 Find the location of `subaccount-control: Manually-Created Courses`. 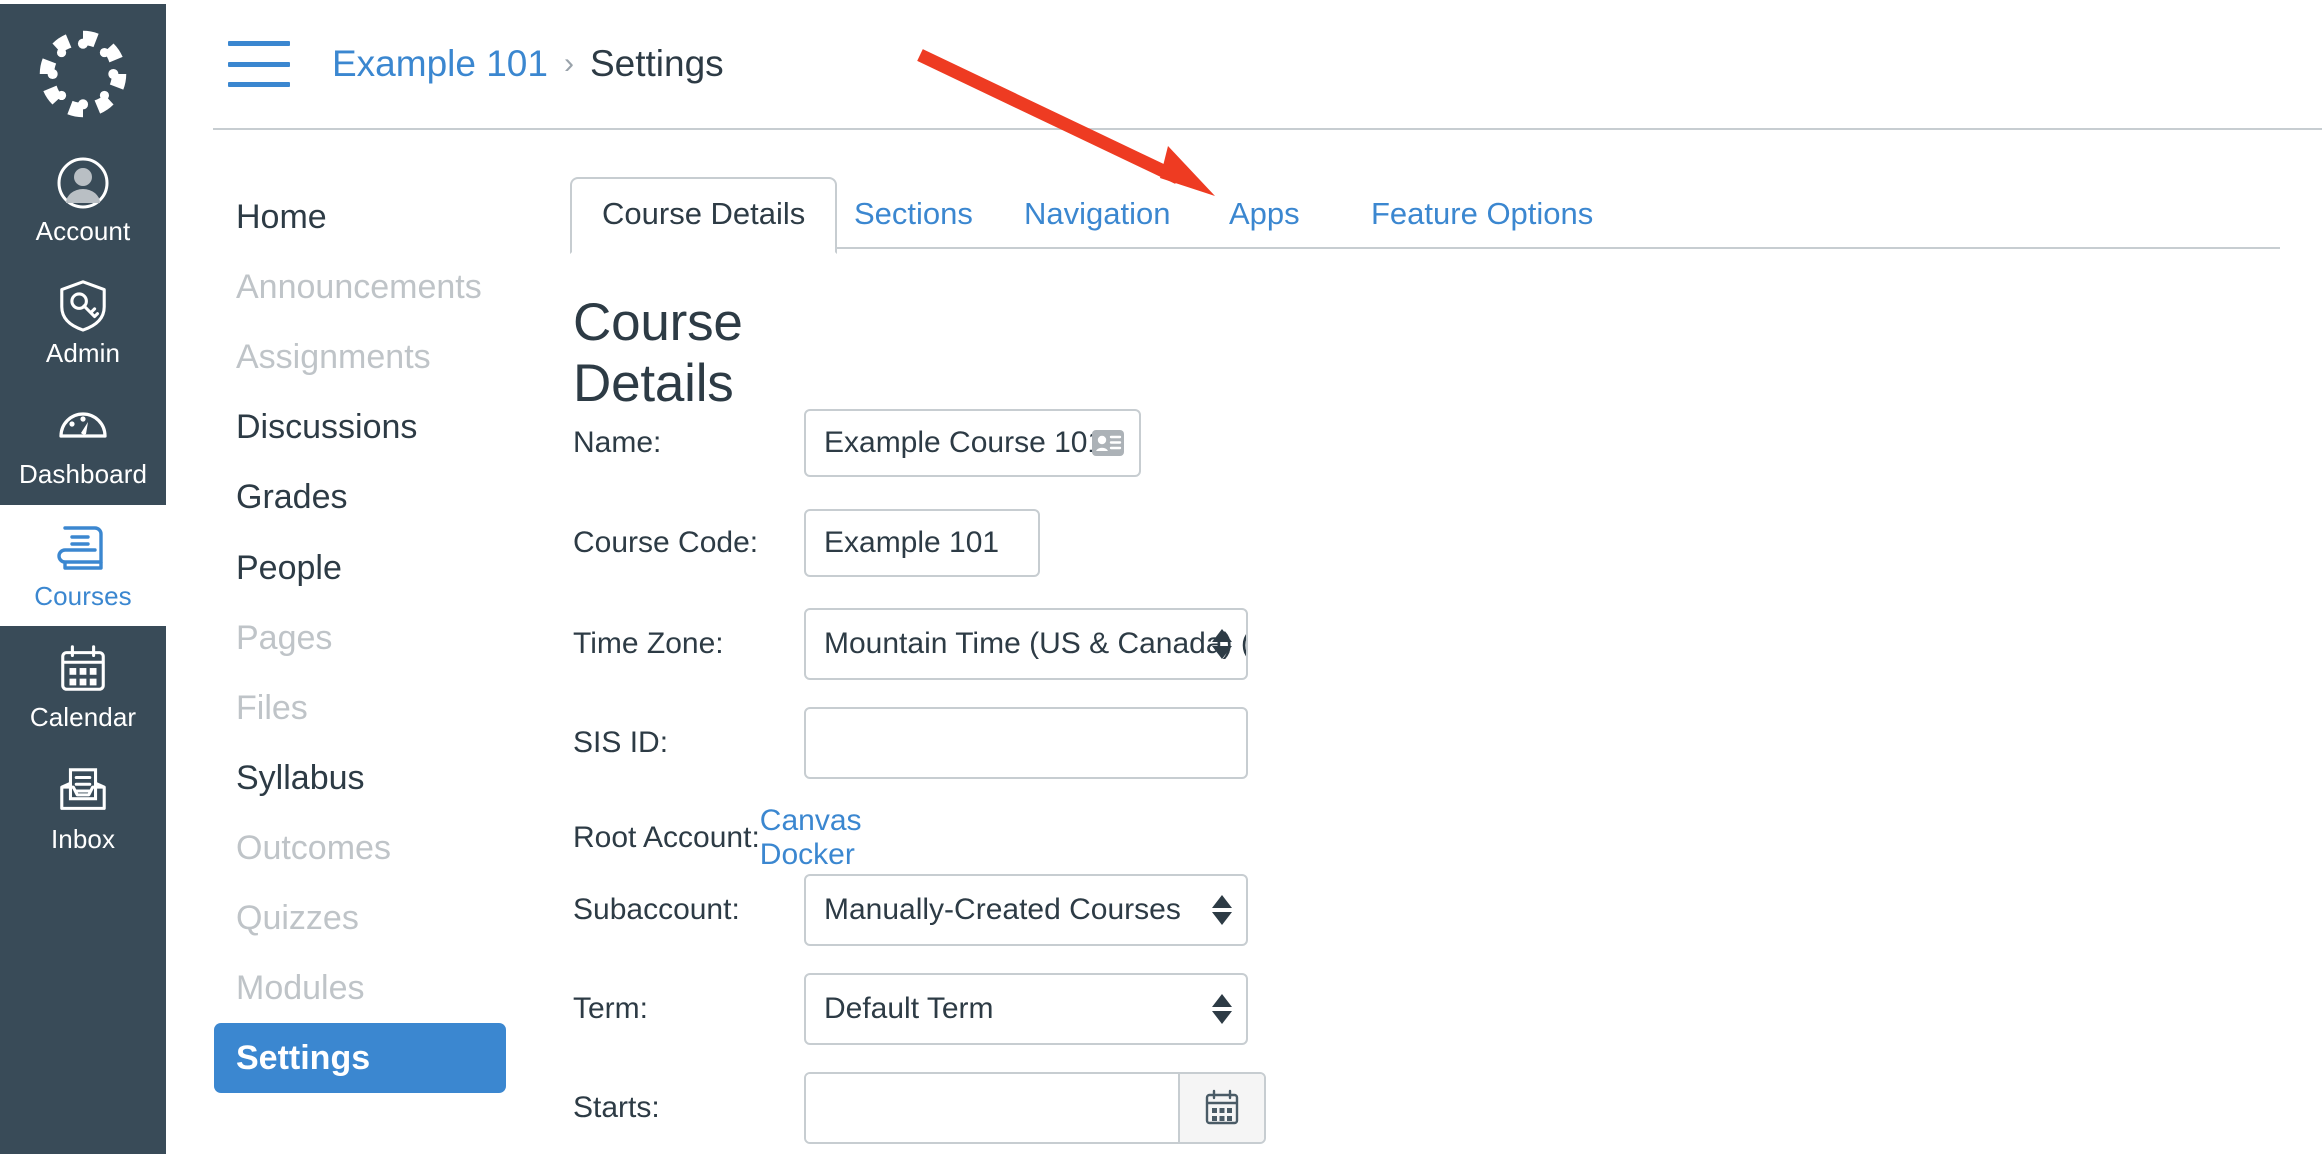

subaccount-control: Manually-Created Courses is located at coordinates (1026, 910).